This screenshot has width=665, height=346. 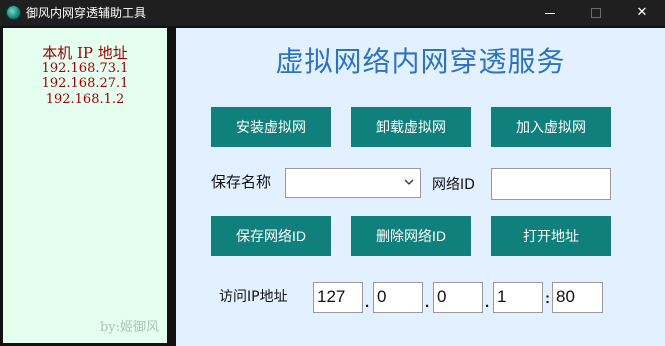 What do you see at coordinates (420, 61) in the screenshot?
I see `page-title: 虚拟网络内网穿透服务` at bounding box center [420, 61].